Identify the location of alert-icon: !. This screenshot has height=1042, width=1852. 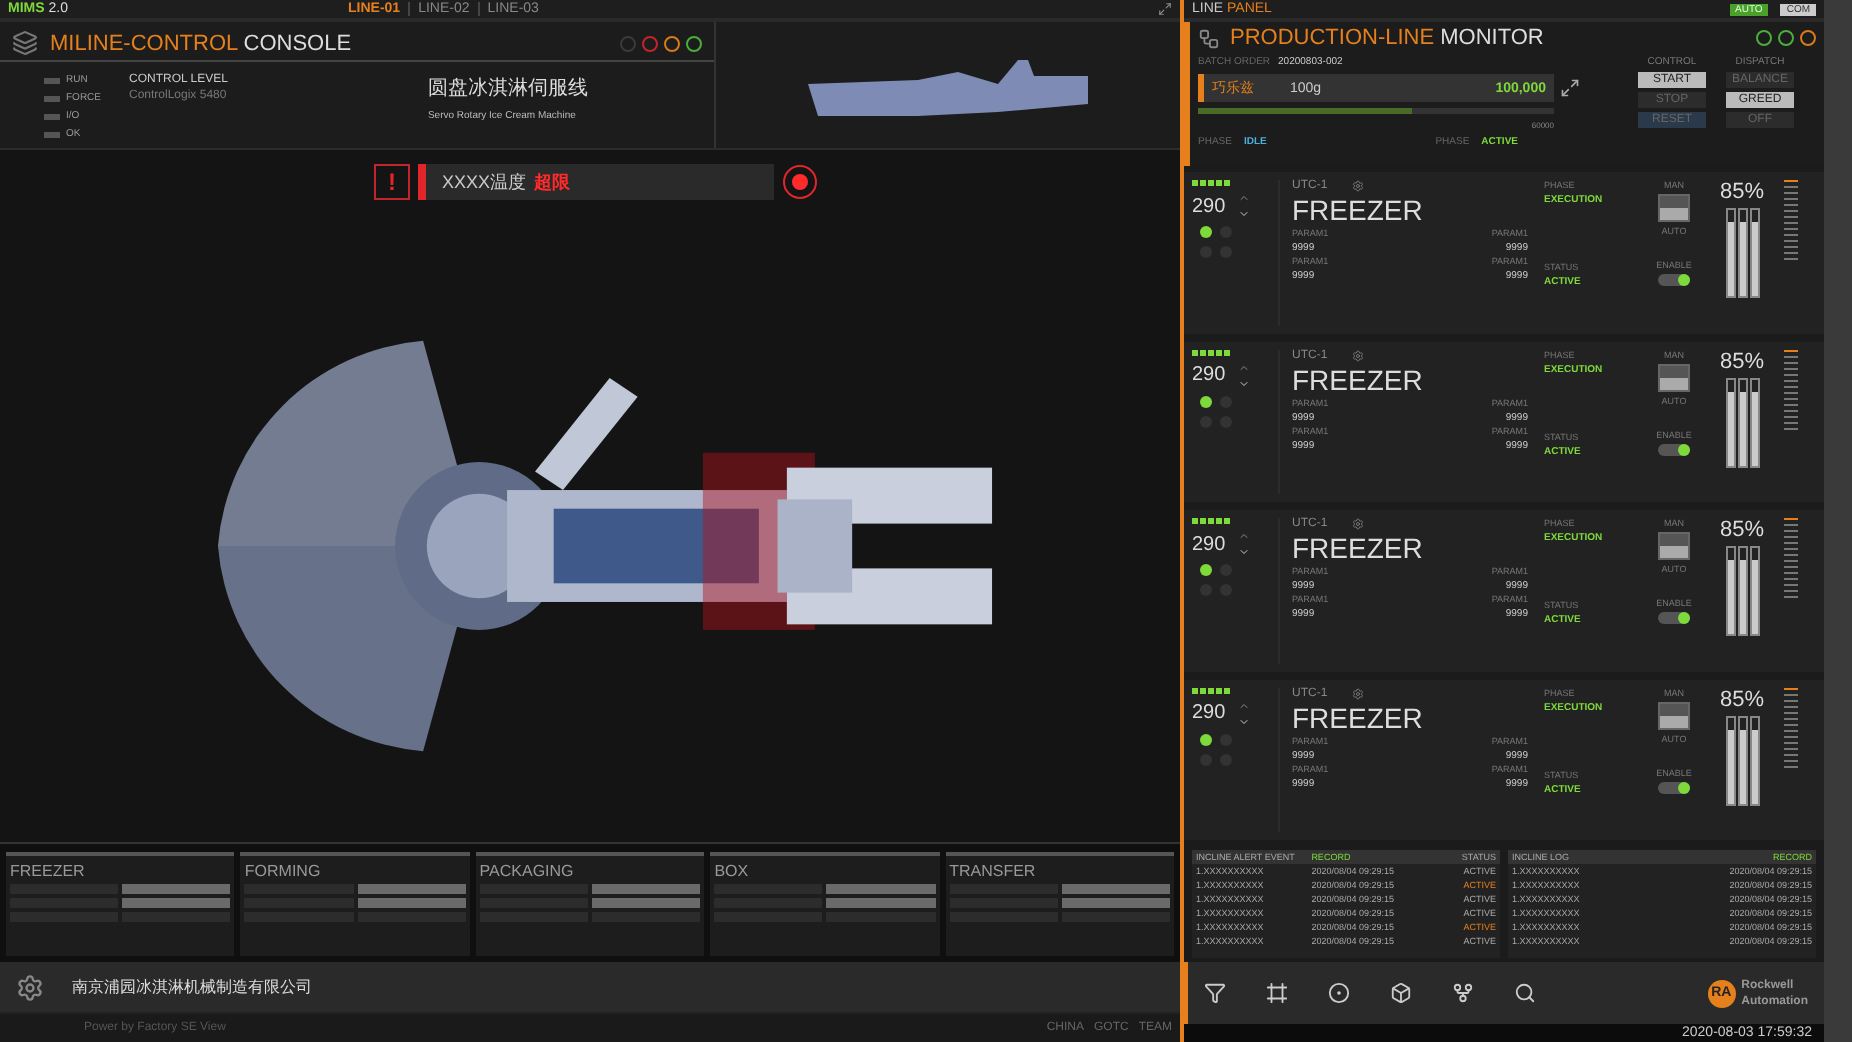
(392, 182).